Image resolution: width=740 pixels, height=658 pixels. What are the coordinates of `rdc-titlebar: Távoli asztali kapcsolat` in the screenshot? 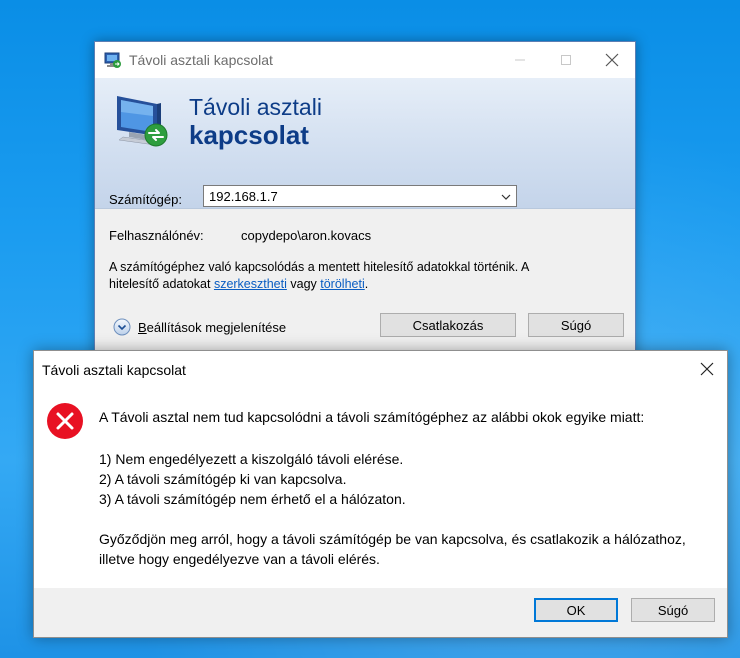 It's located at (365, 60).